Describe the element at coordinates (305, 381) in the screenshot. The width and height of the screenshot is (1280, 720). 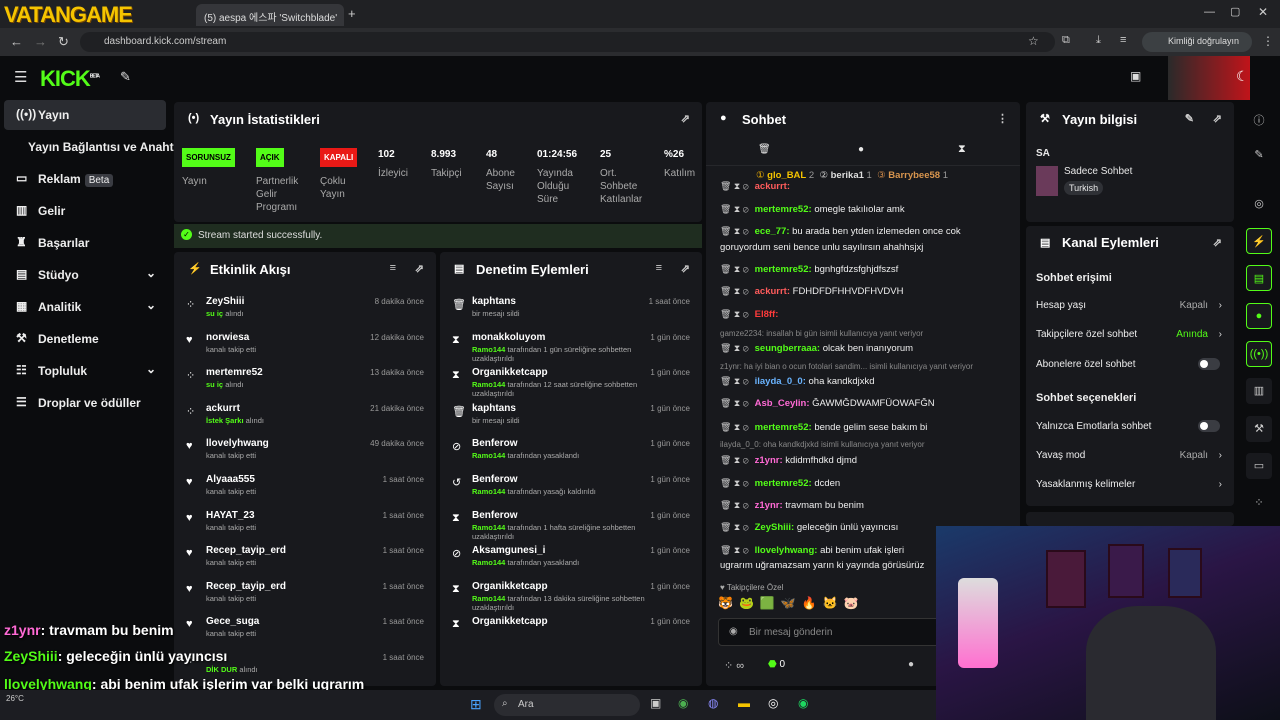
I see `list-item: ⁘ mertemre52 su iç alındı 13 dakika önce` at that location.